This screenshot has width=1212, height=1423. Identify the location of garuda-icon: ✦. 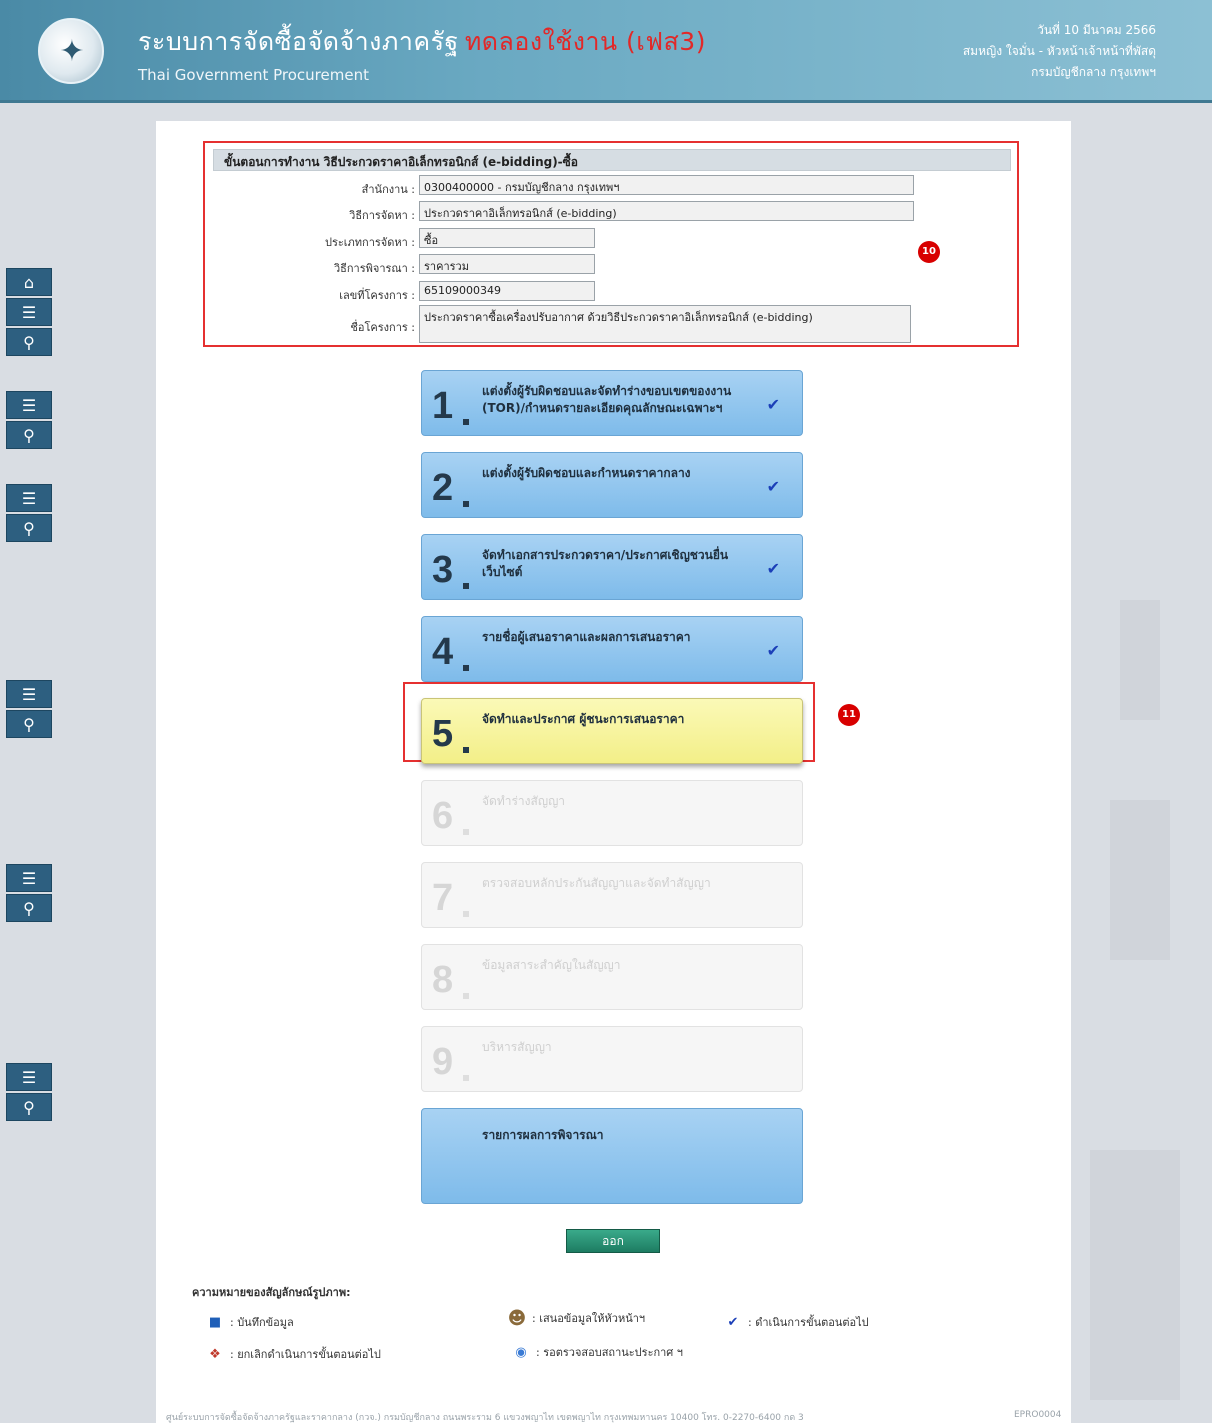
(72, 51).